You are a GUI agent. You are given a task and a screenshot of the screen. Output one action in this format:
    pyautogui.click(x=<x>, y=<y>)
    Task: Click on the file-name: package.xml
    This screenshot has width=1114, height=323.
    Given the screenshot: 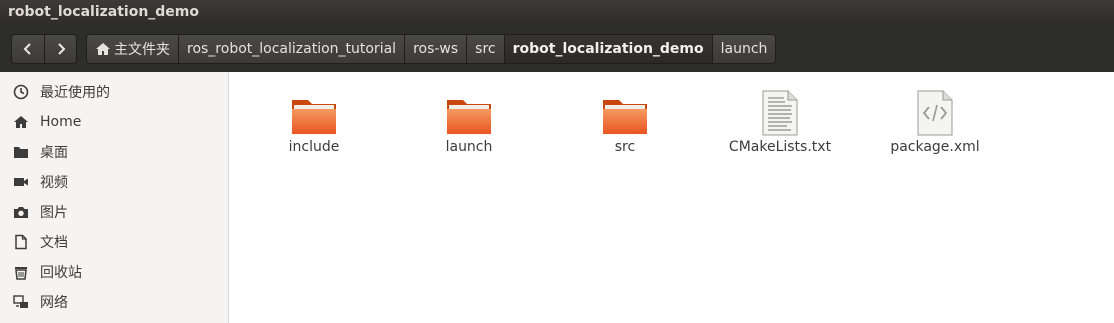 What is the action you would take?
    pyautogui.click(x=935, y=147)
    